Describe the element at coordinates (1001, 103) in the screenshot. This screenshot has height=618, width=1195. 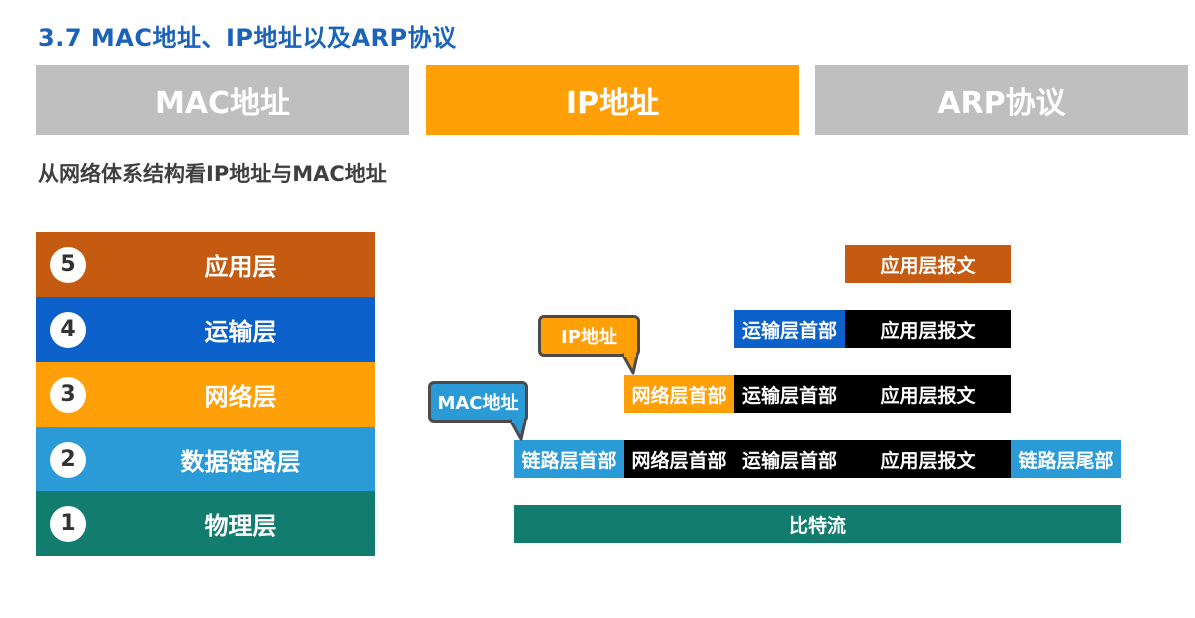
I see `tab-label: ARP协议` at that location.